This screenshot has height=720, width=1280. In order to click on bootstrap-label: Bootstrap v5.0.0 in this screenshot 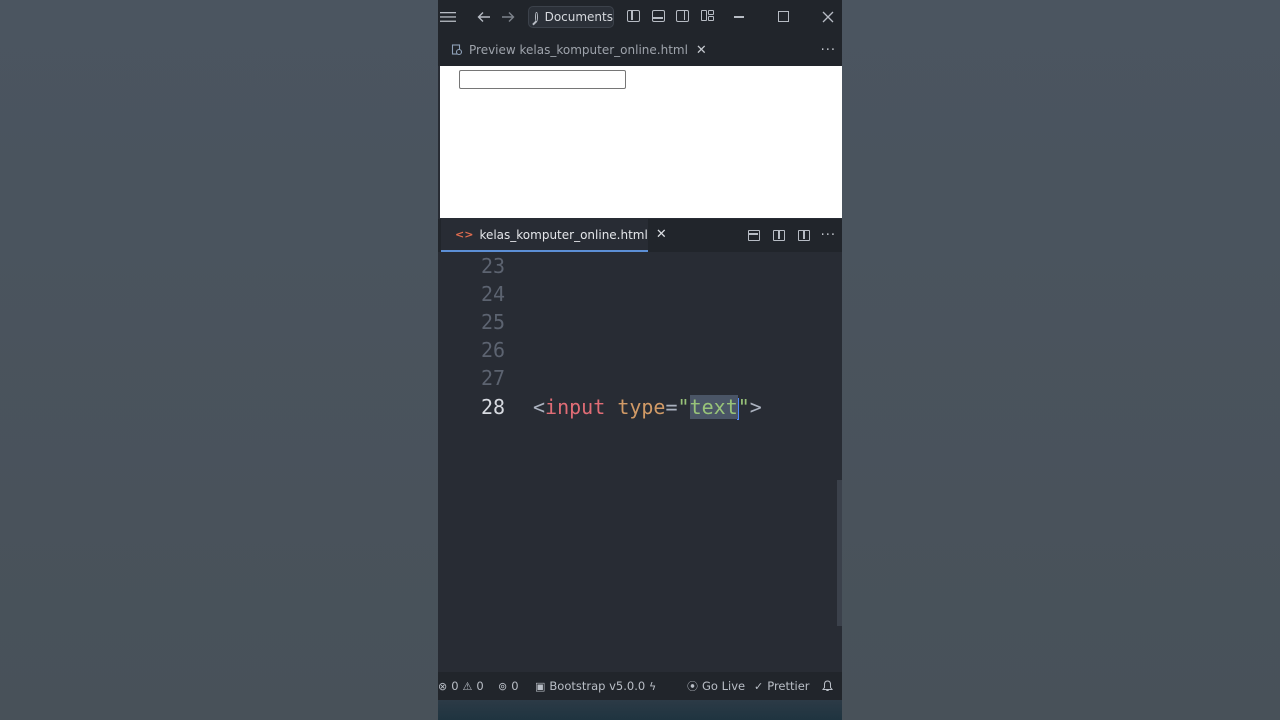, I will do `click(597, 686)`.